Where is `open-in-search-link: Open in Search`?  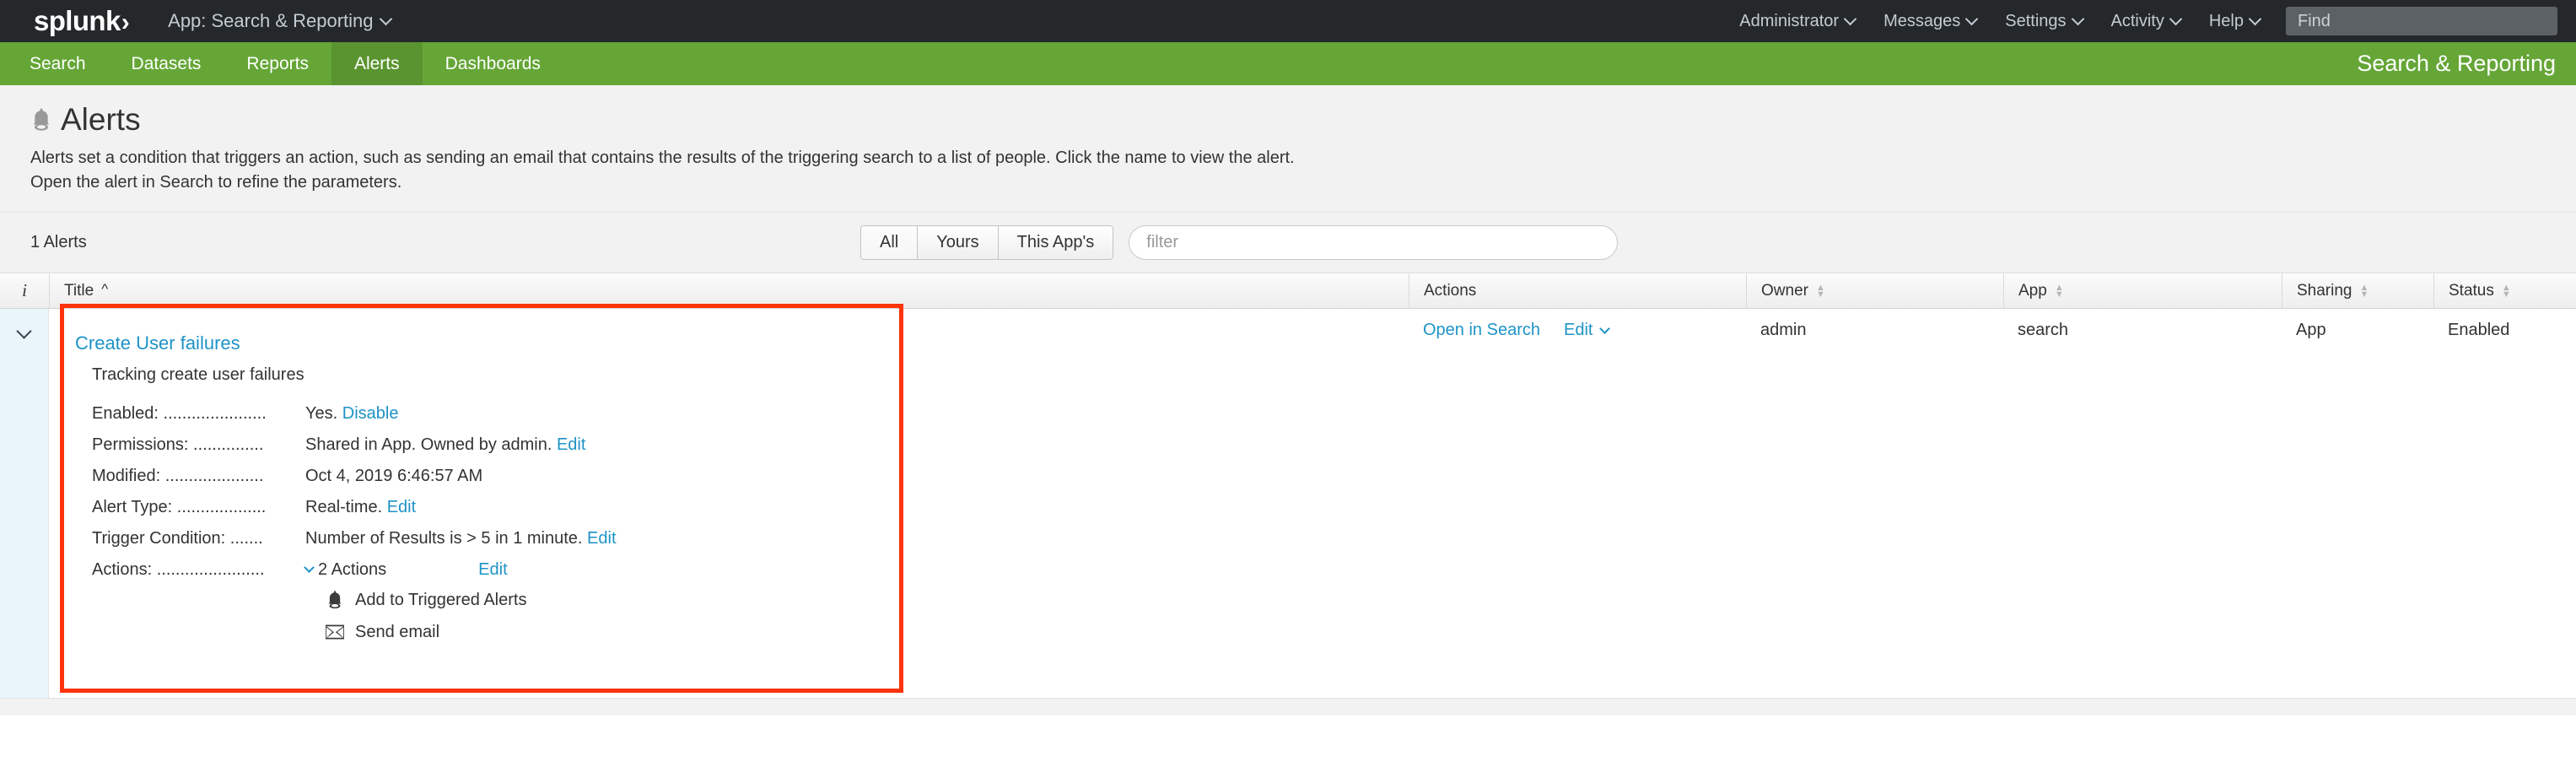
open-in-search-link: Open in Search is located at coordinates (1481, 331).